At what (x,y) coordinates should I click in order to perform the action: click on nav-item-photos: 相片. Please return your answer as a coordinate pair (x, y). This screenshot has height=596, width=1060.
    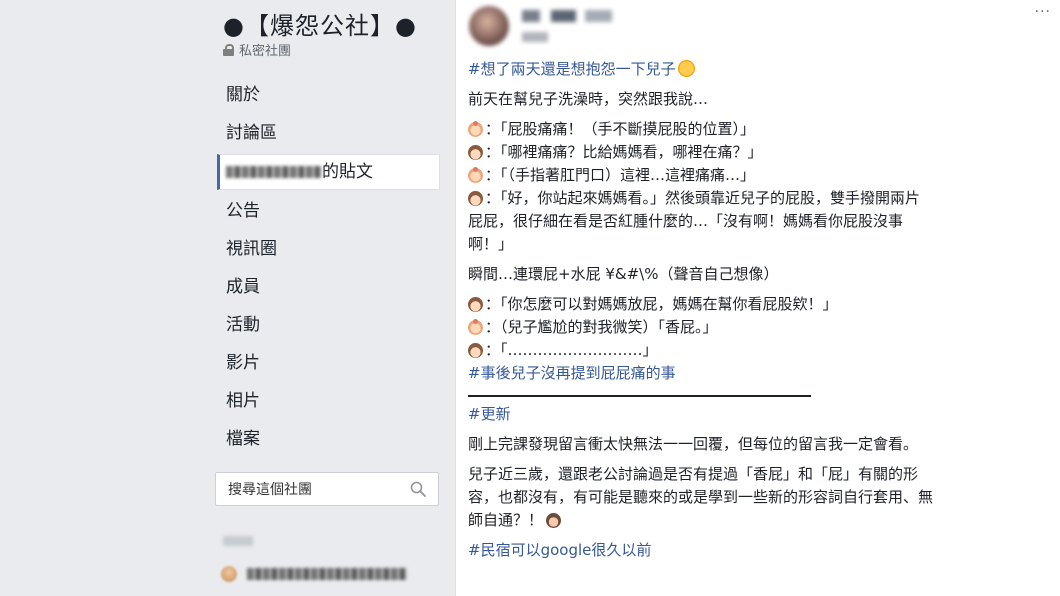
    Looking at the image, I should click on (327, 401).